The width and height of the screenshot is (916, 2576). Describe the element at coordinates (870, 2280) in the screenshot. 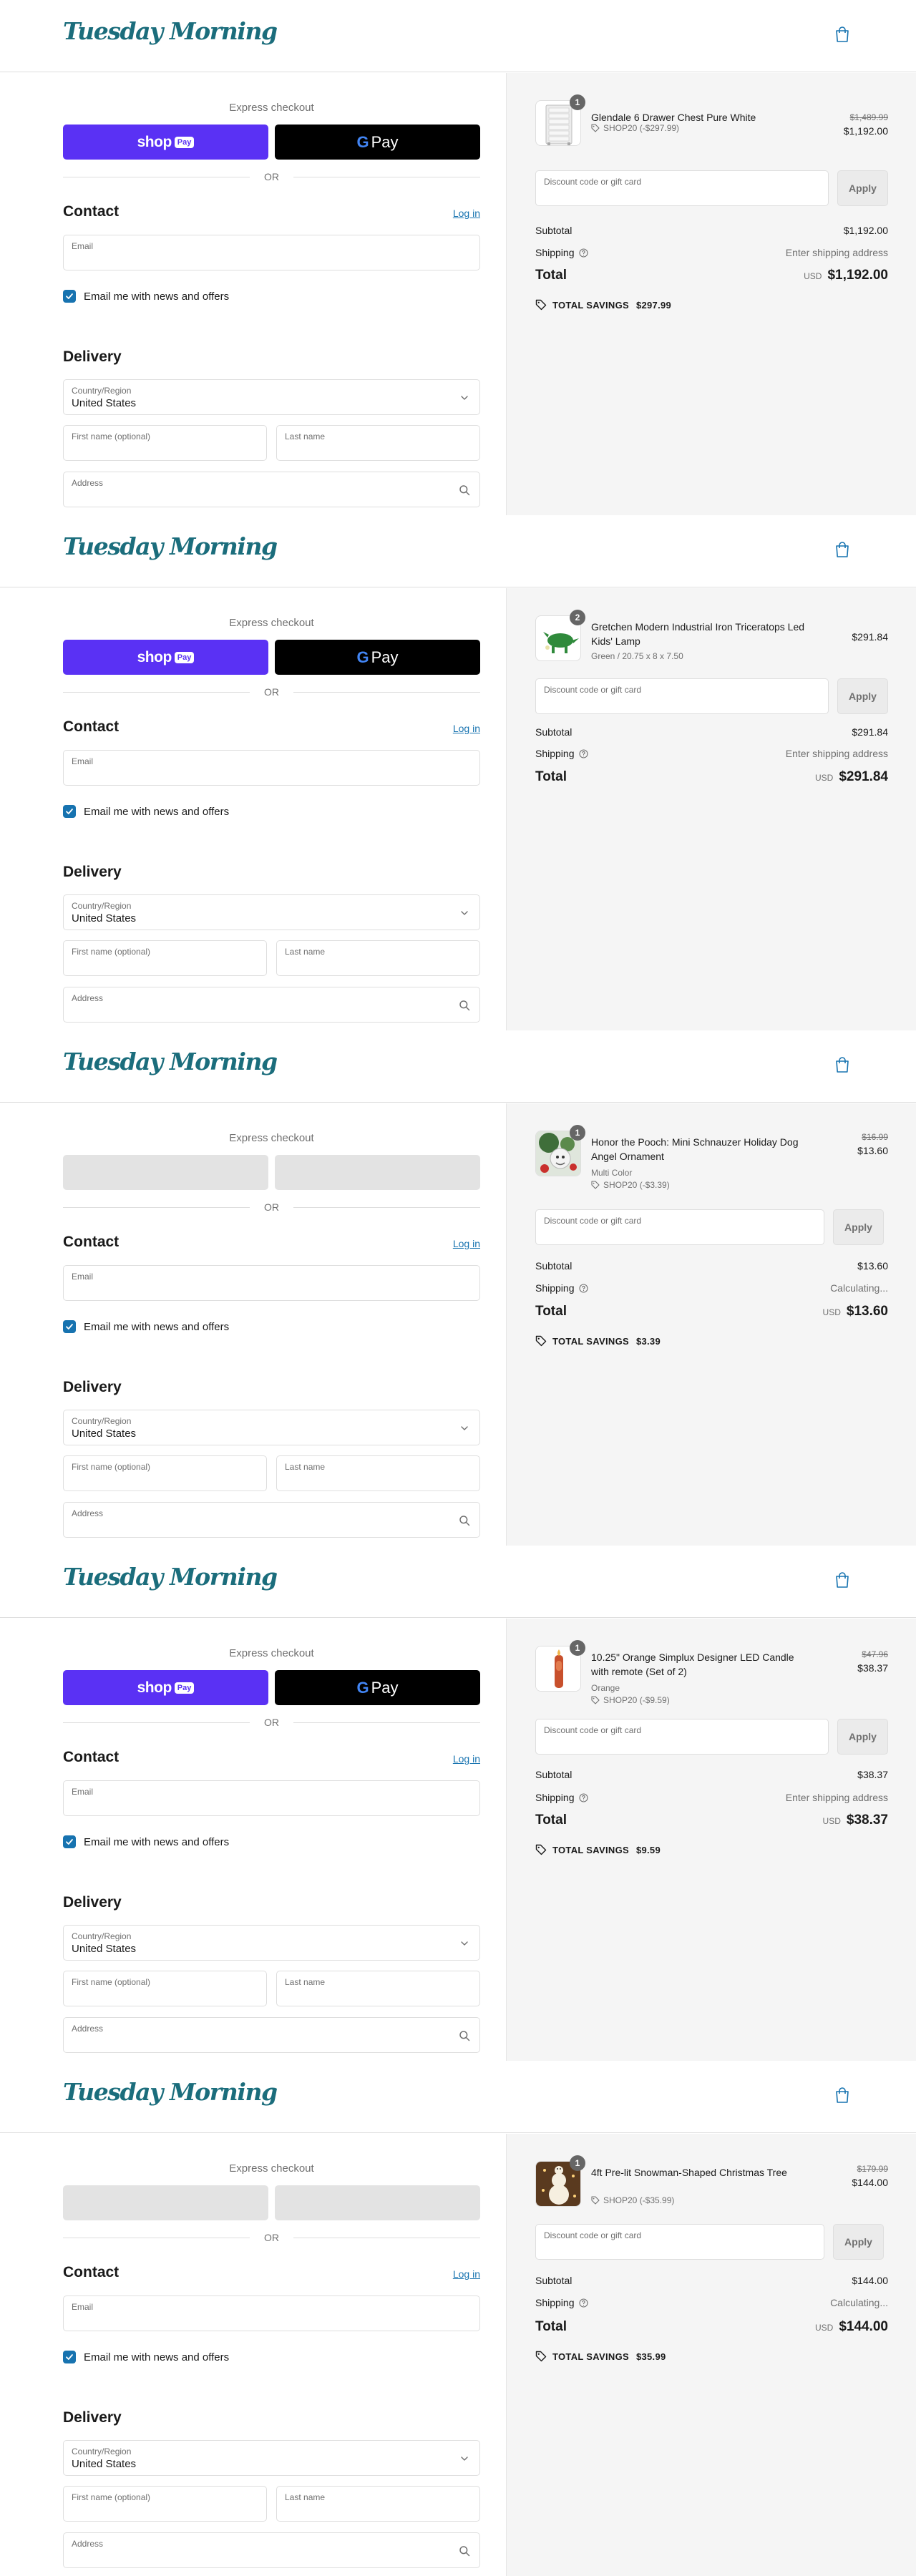

I see `subtotal-value: $144.00` at that location.